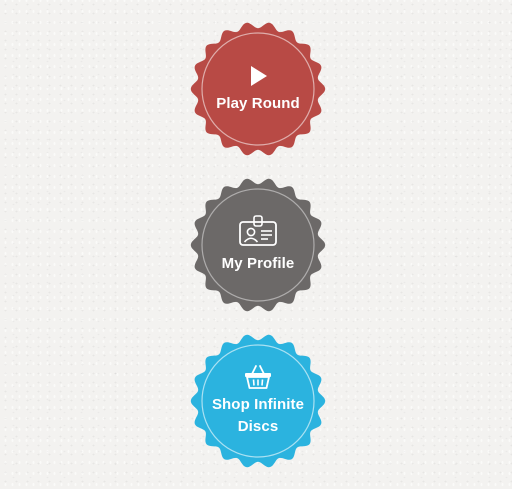  I want to click on my-profile-button: My Profile, so click(258, 245).